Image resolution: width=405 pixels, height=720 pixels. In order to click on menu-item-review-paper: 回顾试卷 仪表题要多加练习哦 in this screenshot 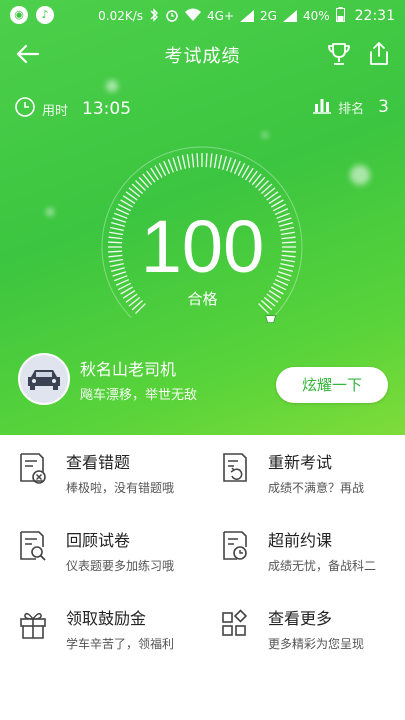, I will do `click(118, 548)`.